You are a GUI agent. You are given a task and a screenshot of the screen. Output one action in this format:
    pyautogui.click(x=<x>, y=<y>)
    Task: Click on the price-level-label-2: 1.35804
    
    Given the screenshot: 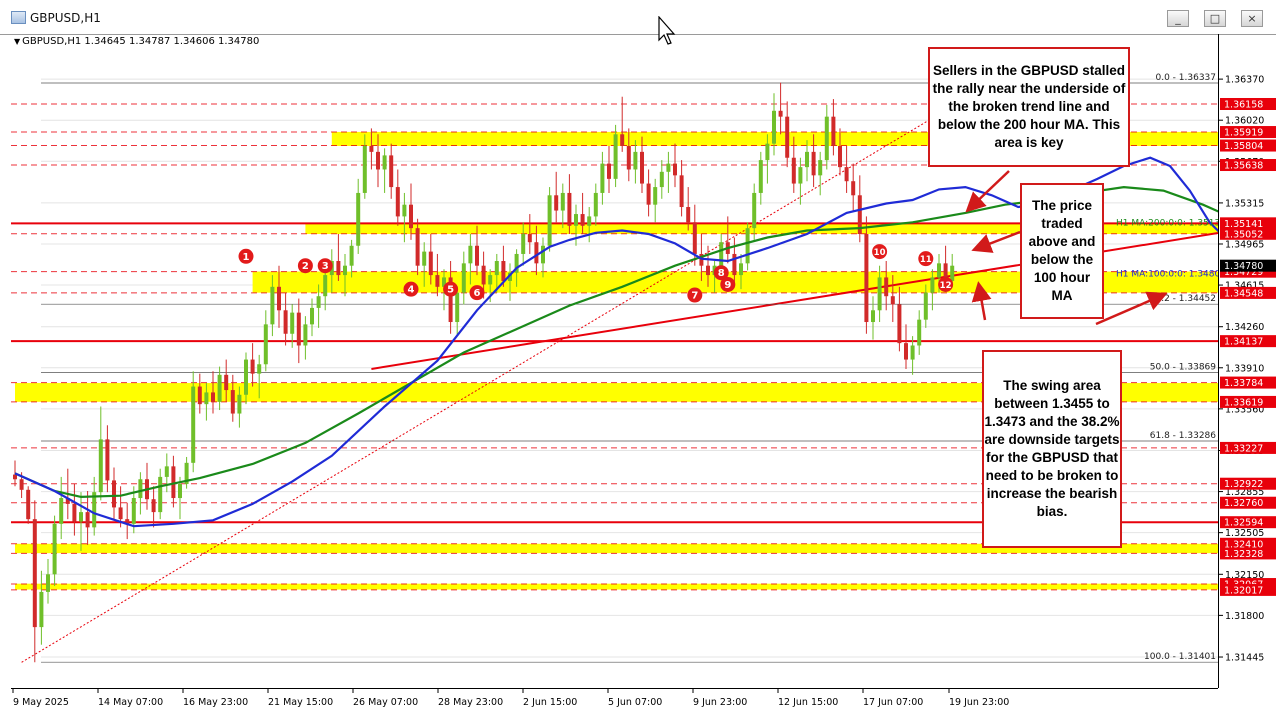 What is the action you would take?
    pyautogui.click(x=1243, y=146)
    